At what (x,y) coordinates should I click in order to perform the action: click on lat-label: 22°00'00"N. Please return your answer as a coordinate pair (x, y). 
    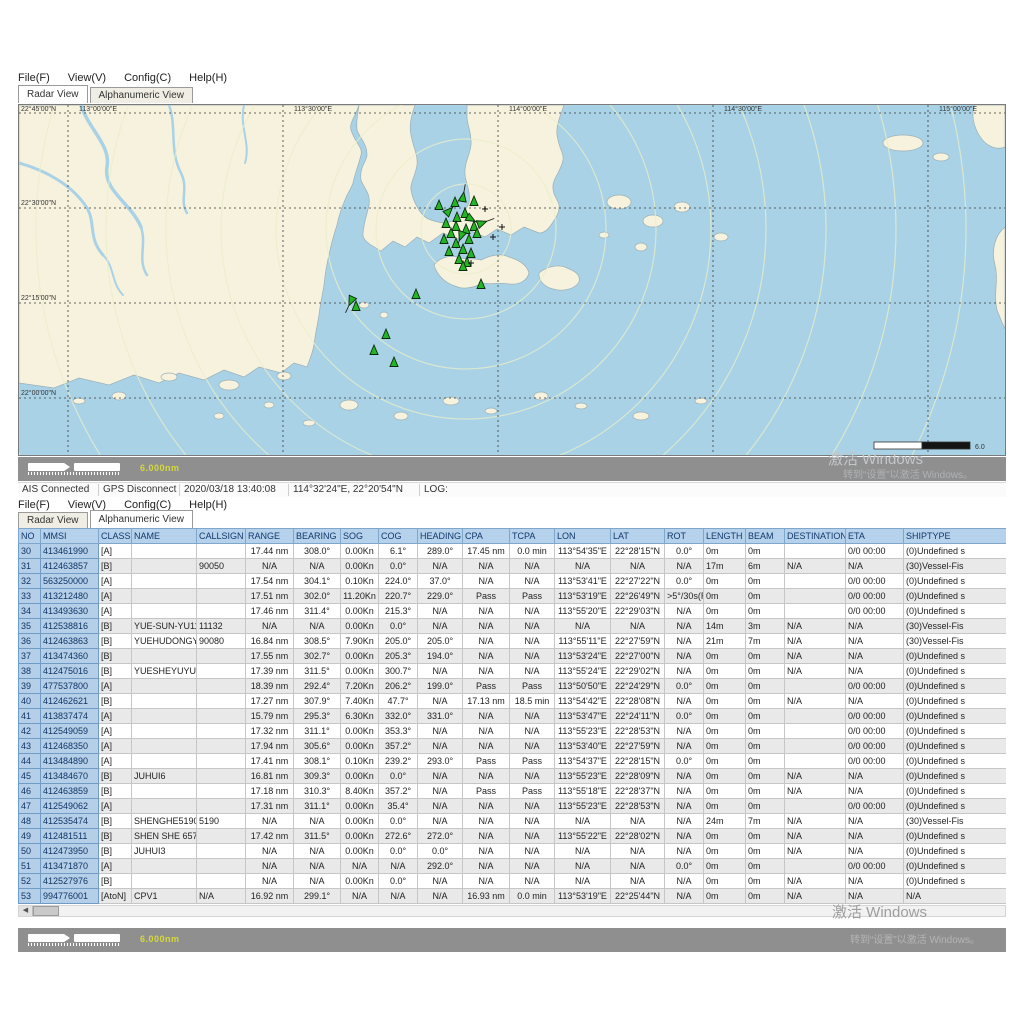
    Looking at the image, I should click on (38, 393).